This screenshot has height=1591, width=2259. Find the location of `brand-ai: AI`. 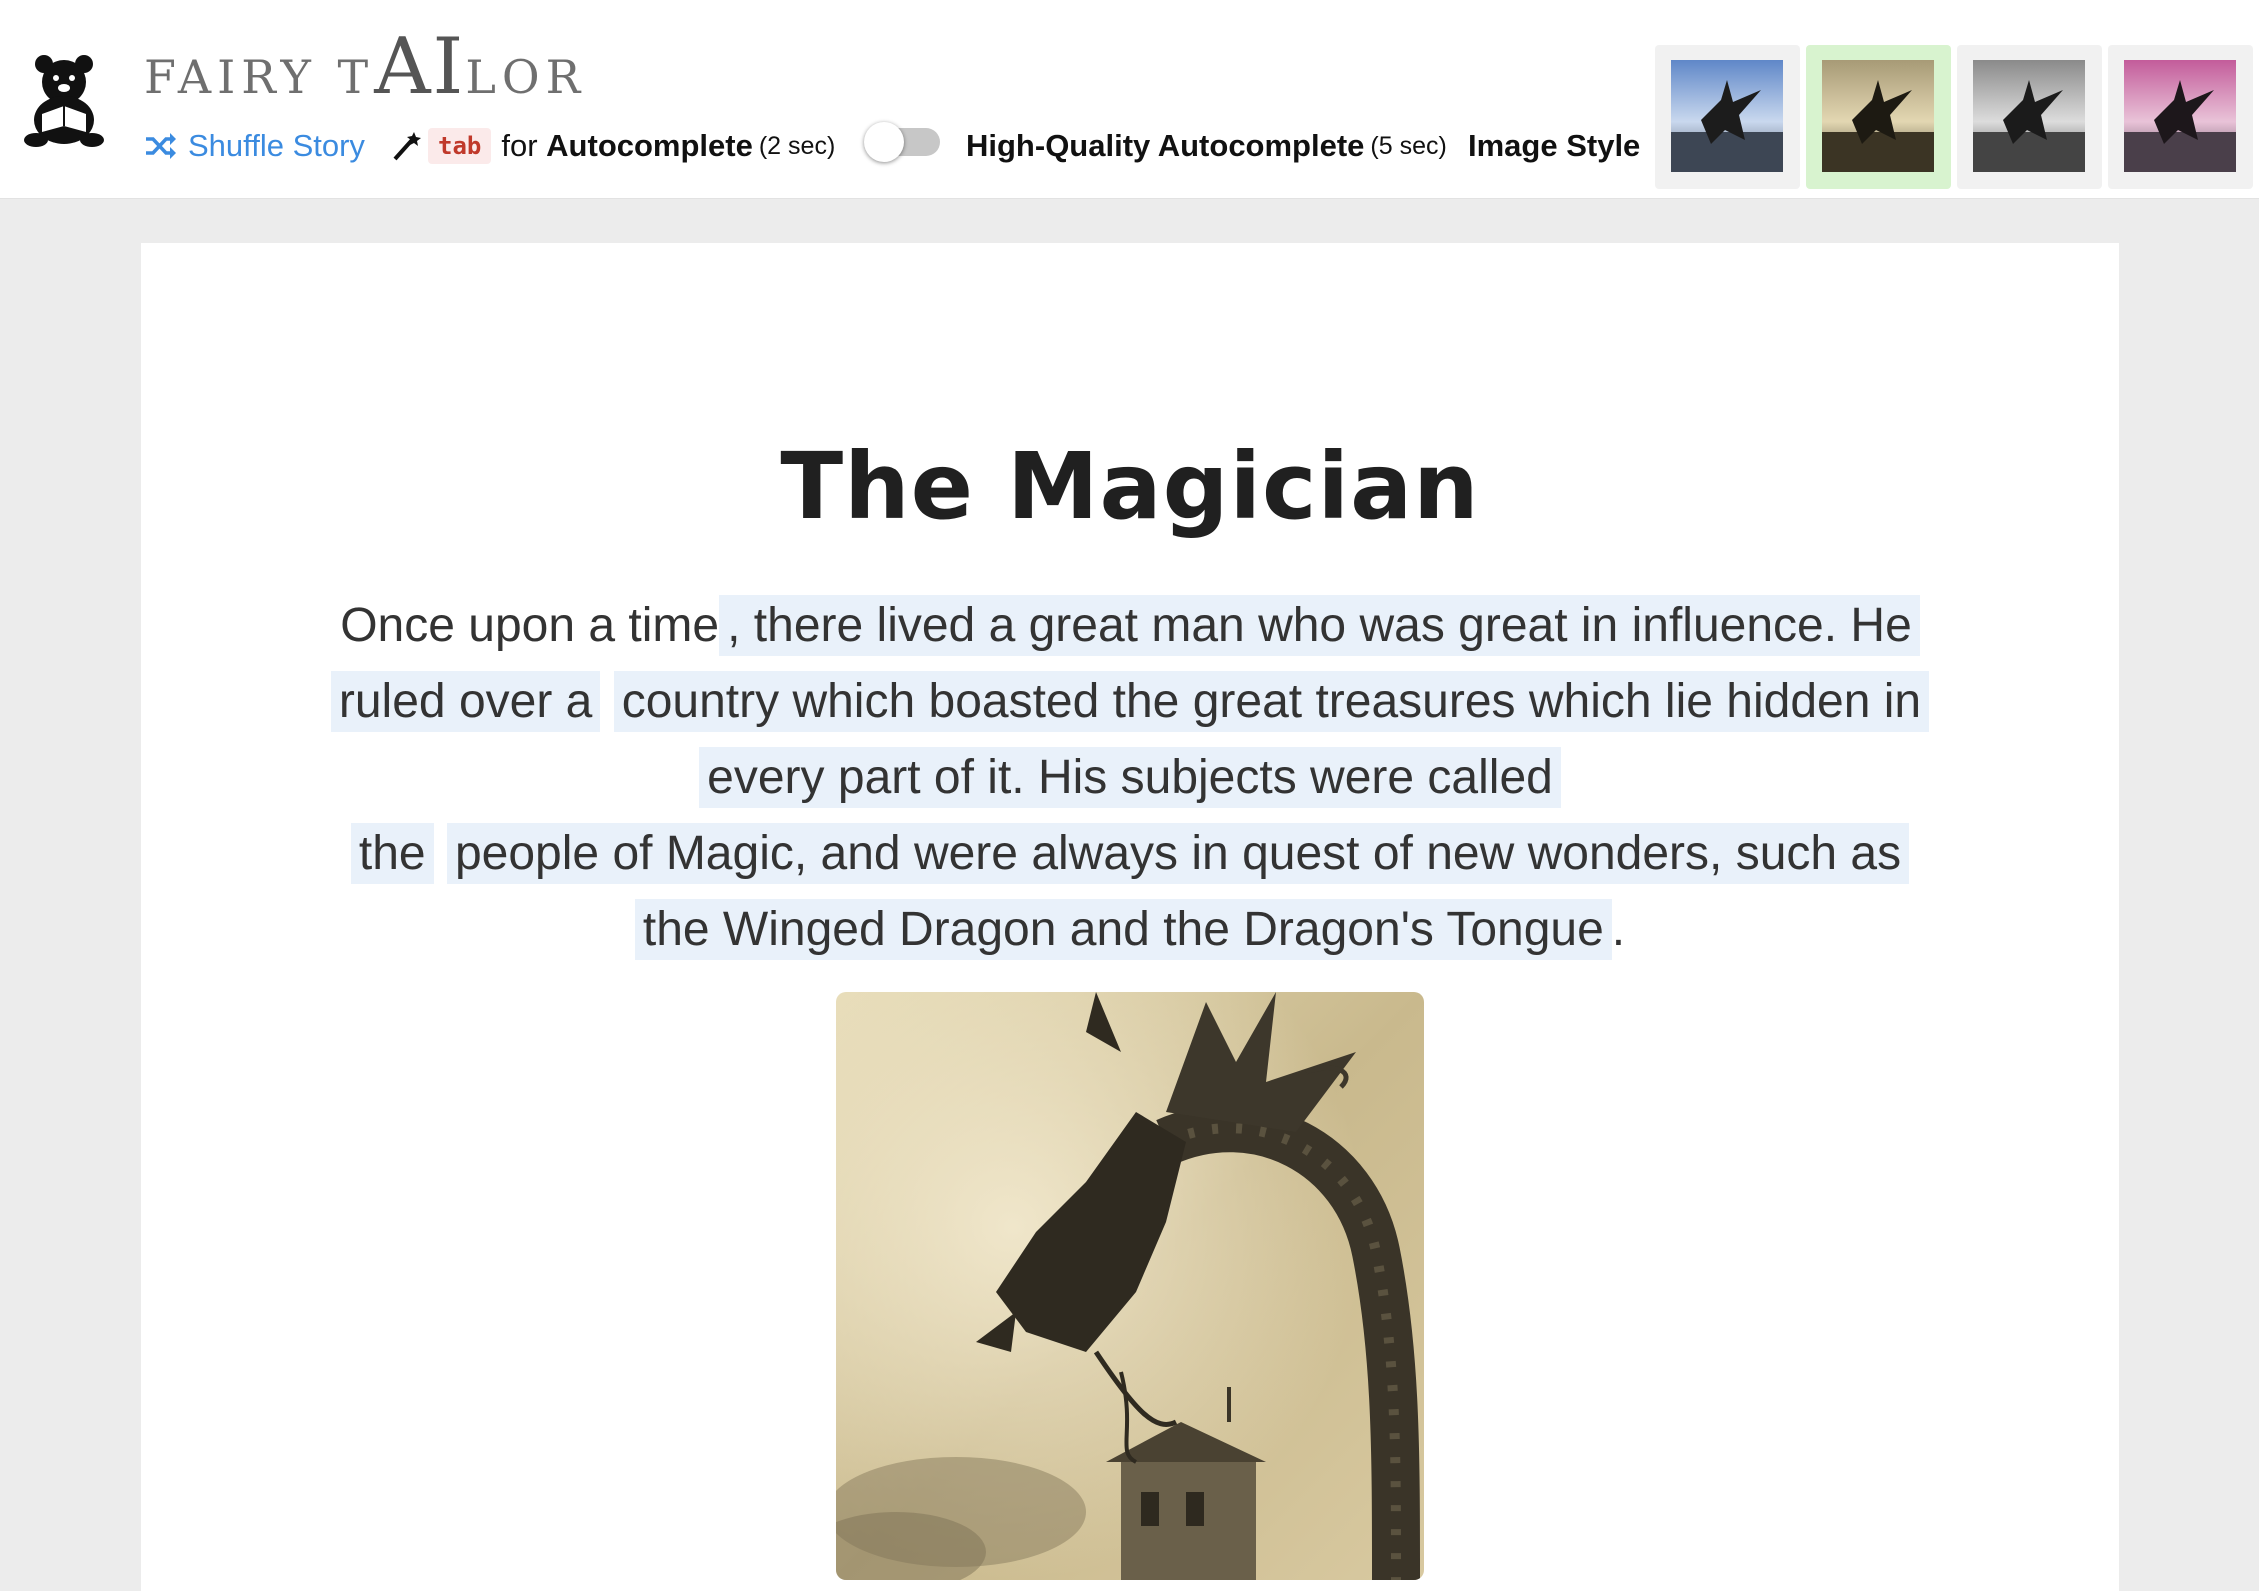

brand-ai: AI is located at coordinates (420, 67).